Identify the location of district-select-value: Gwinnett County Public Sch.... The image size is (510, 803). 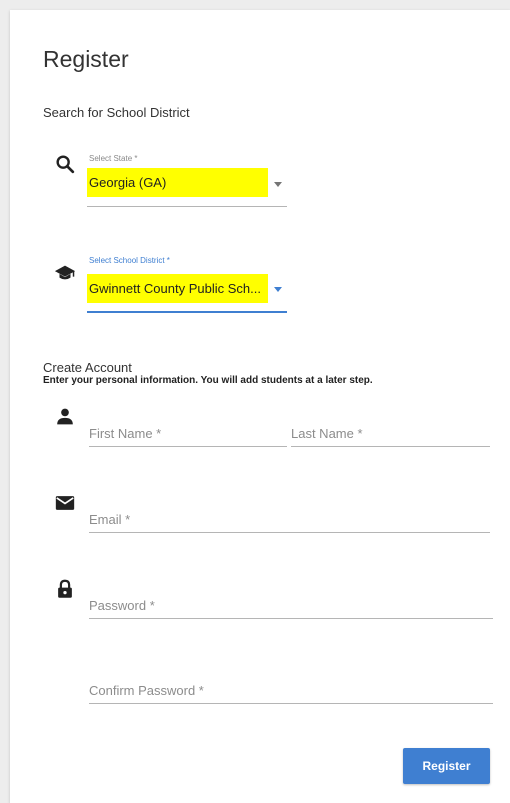
(177, 288).